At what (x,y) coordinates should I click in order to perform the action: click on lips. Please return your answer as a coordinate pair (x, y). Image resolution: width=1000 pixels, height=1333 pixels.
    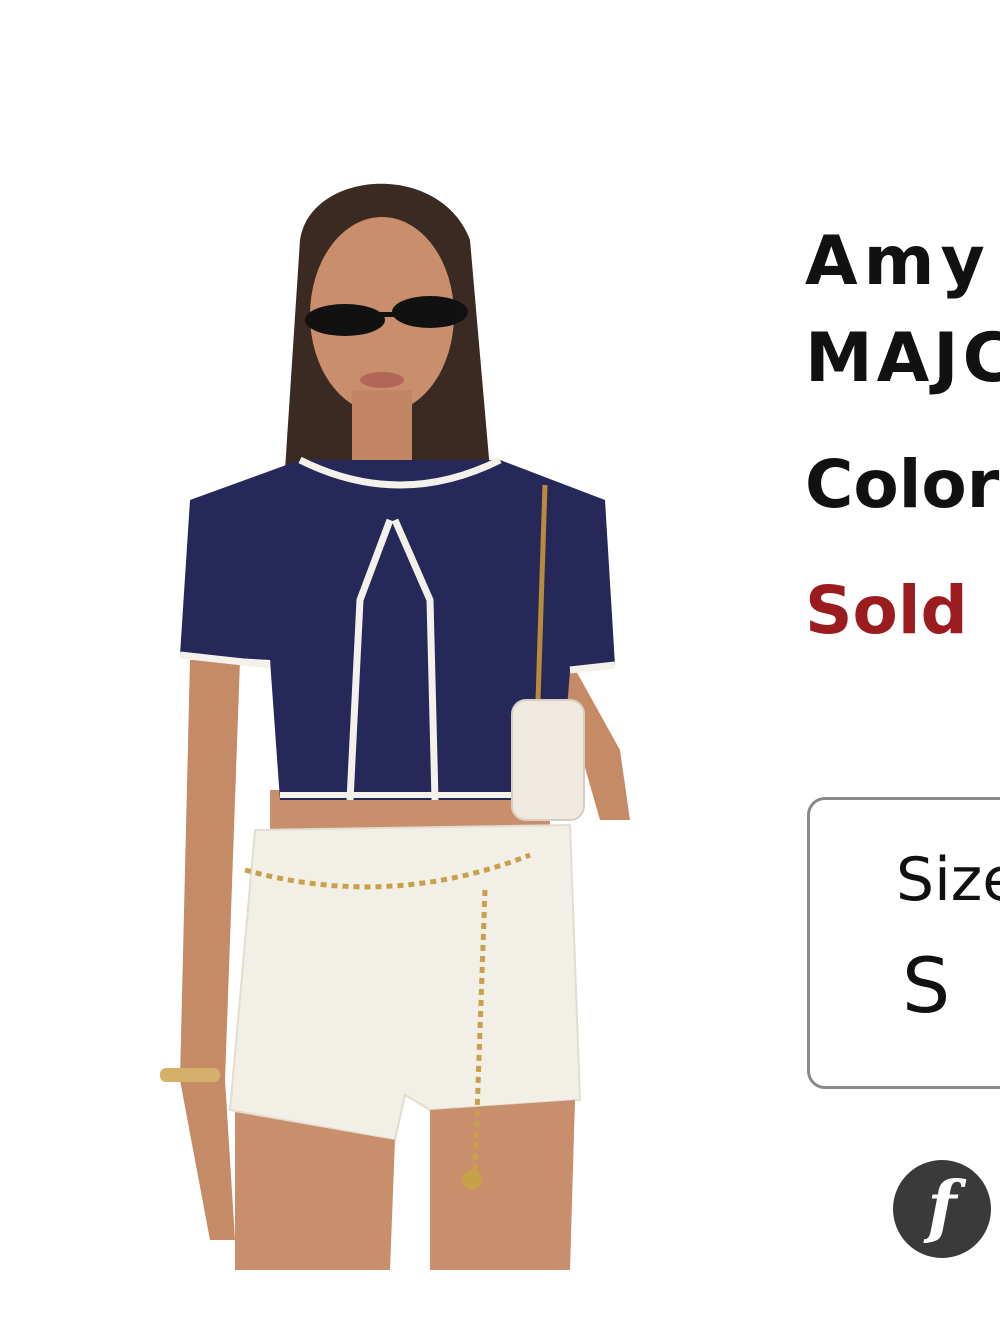
    Looking at the image, I should click on (382, 380).